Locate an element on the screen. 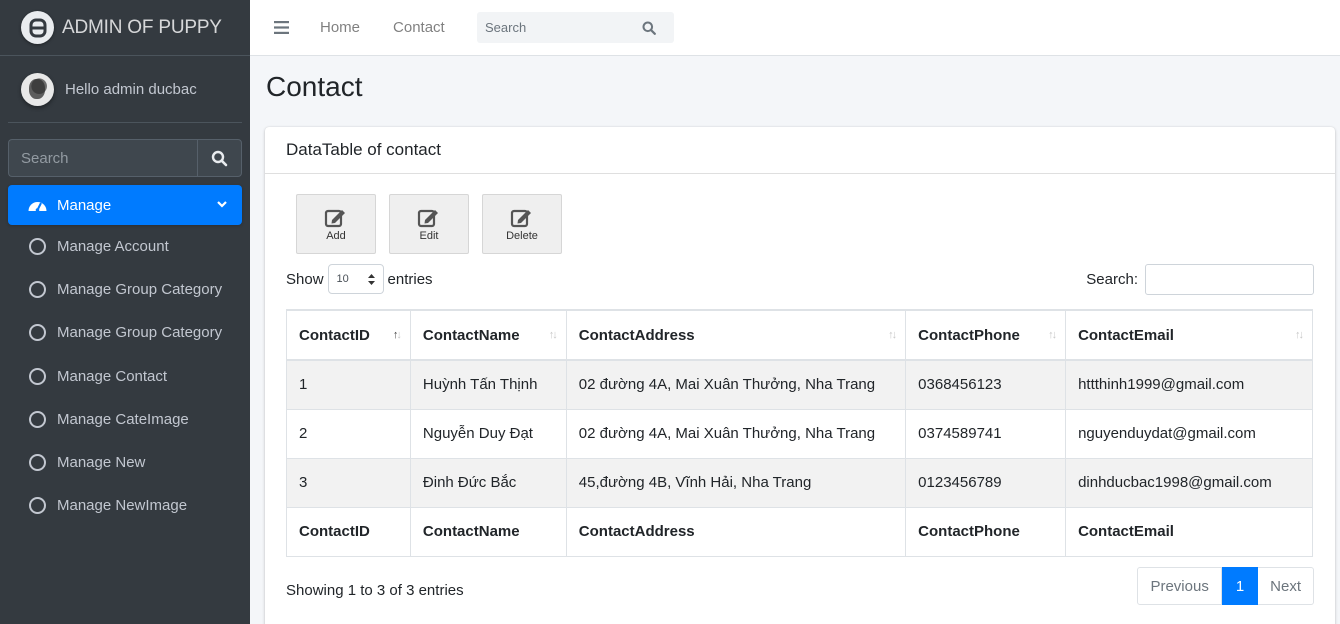 The height and width of the screenshot is (624, 1340). column-header-label: ContactEmail is located at coordinates (1126, 335).